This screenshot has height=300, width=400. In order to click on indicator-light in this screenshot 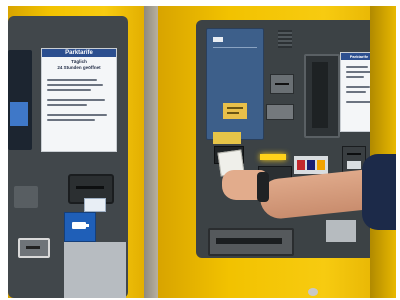, I will do `click(273, 157)`.